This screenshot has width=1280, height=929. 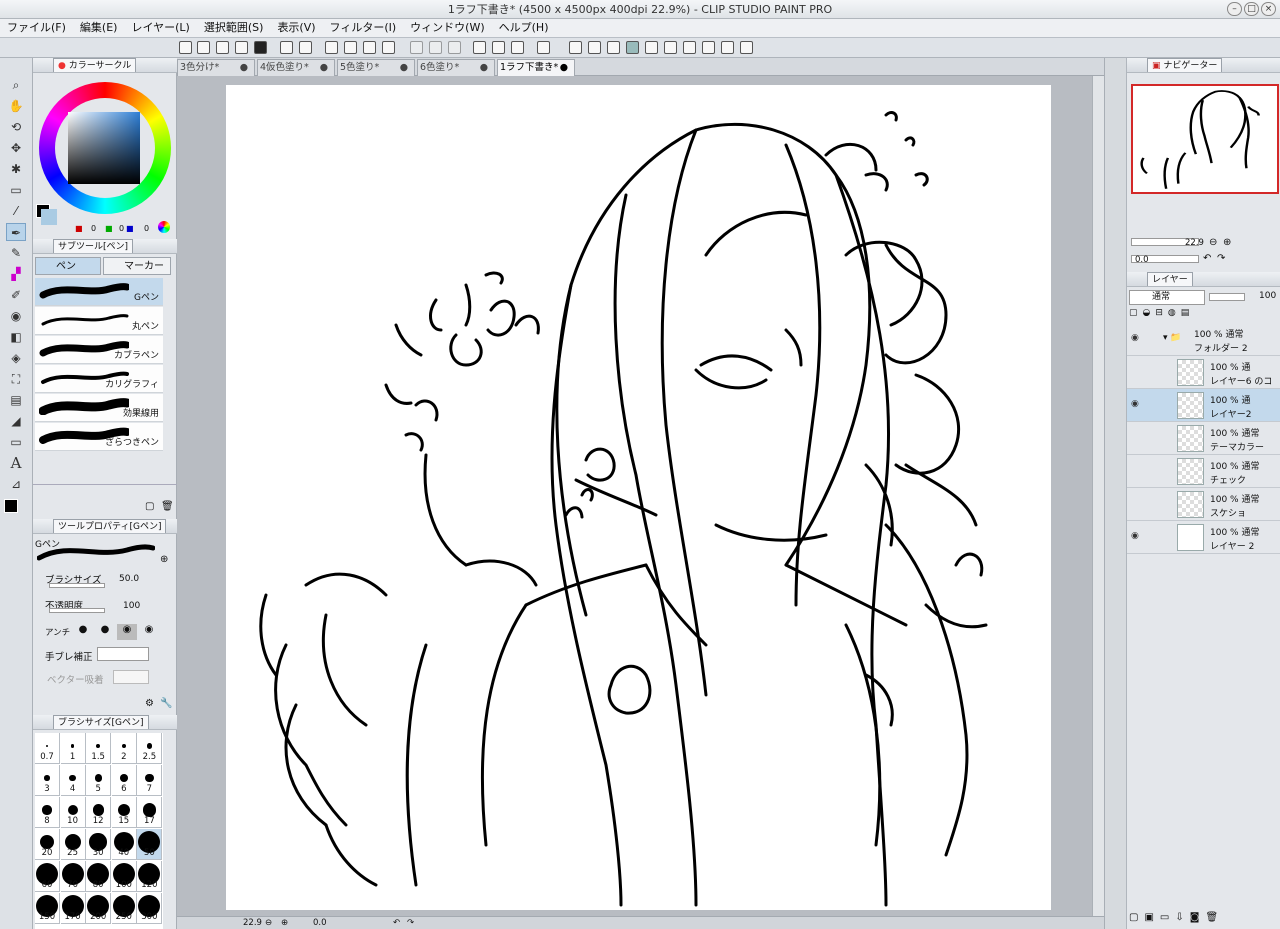 What do you see at coordinates (16, 358) in the screenshot?
I see `fill-icon: ◈` at bounding box center [16, 358].